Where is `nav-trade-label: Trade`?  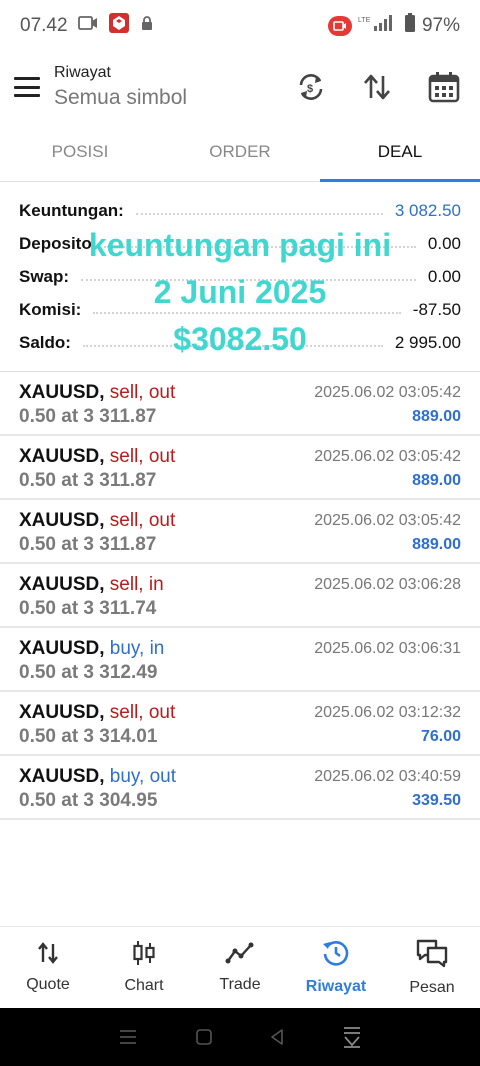
nav-trade-label: Trade is located at coordinates (240, 984).